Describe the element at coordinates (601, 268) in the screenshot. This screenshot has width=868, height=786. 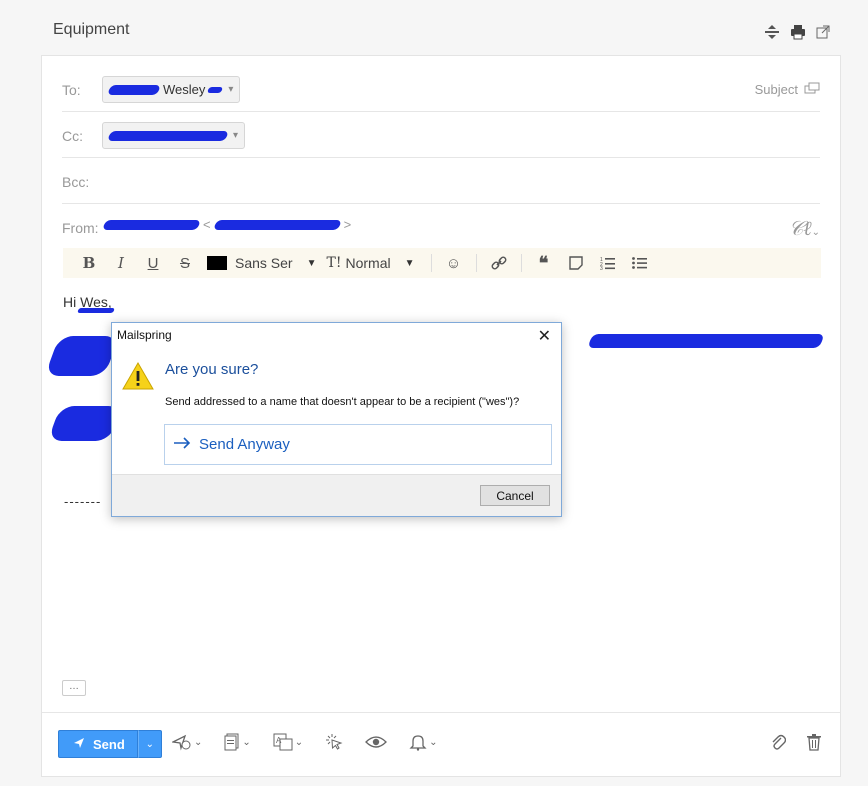
I see `svg-text: 3` at that location.